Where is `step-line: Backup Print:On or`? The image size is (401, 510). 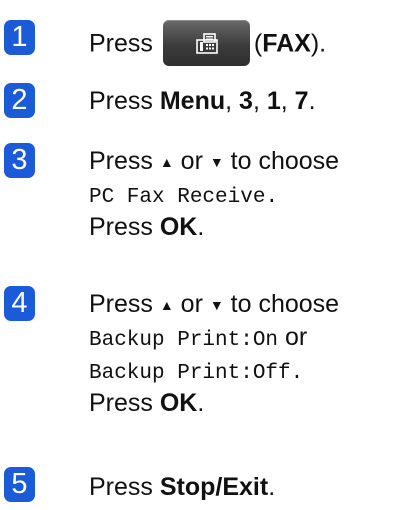 step-line: Backup Print:On or is located at coordinates (214, 337).